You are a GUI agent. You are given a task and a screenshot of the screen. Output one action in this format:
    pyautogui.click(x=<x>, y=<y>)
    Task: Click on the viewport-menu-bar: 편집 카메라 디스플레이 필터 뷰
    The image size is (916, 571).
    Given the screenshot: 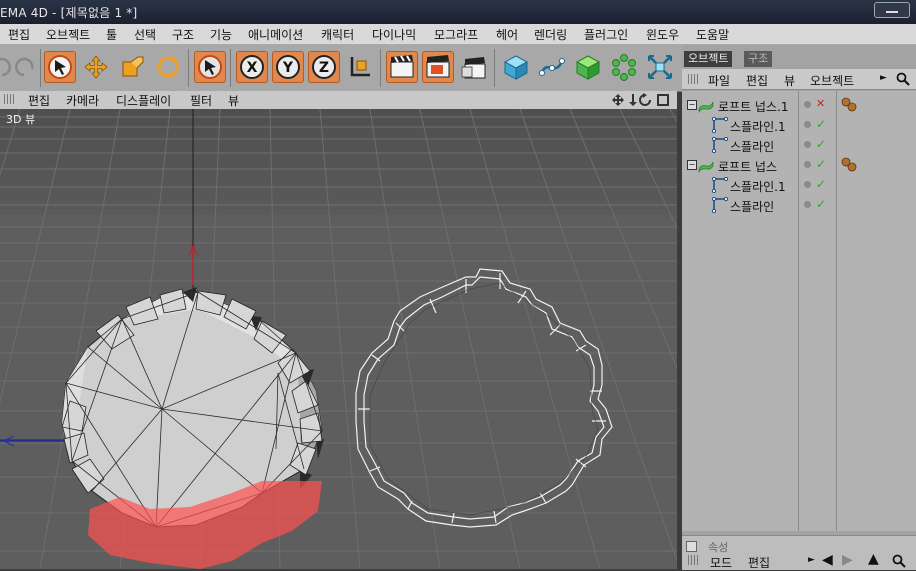 What is the action you would take?
    pyautogui.click(x=338, y=100)
    